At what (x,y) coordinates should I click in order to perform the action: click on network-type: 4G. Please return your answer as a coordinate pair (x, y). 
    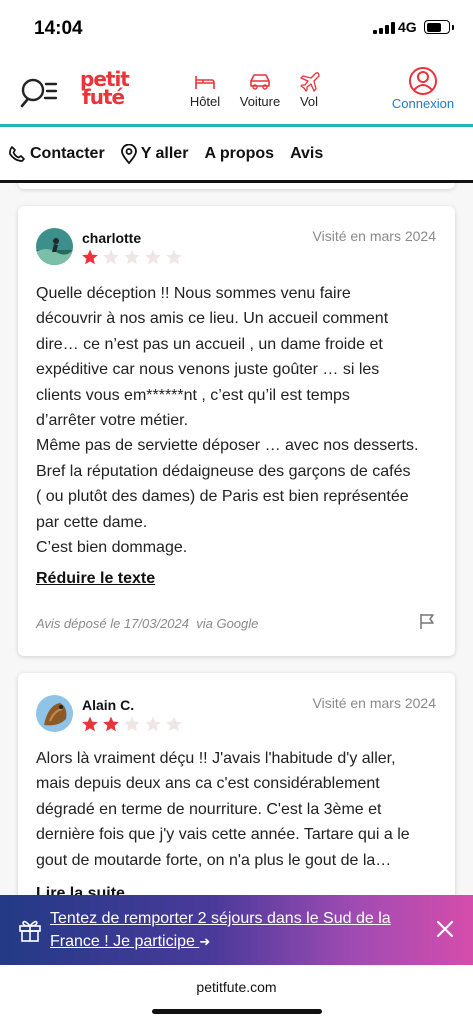
    Looking at the image, I should click on (407, 27).